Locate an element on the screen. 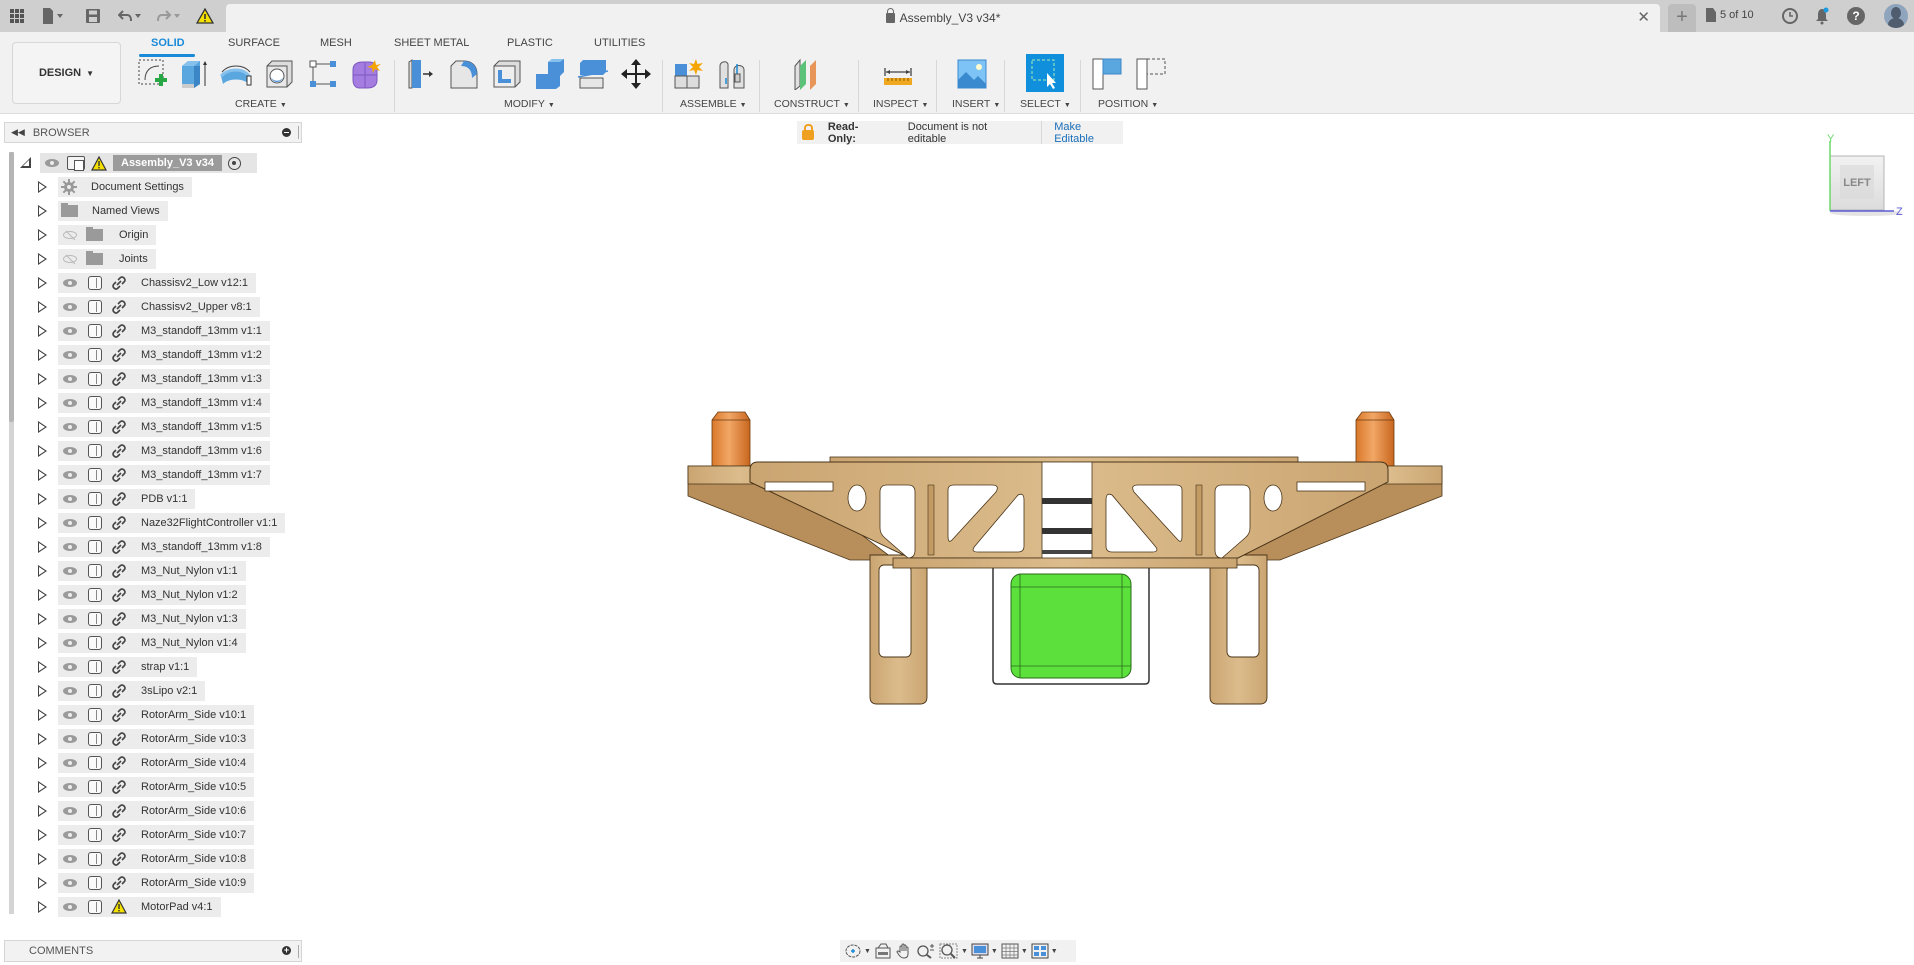  browser-tree-row: RotorArm_Side v10:3 is located at coordinates (155, 739).